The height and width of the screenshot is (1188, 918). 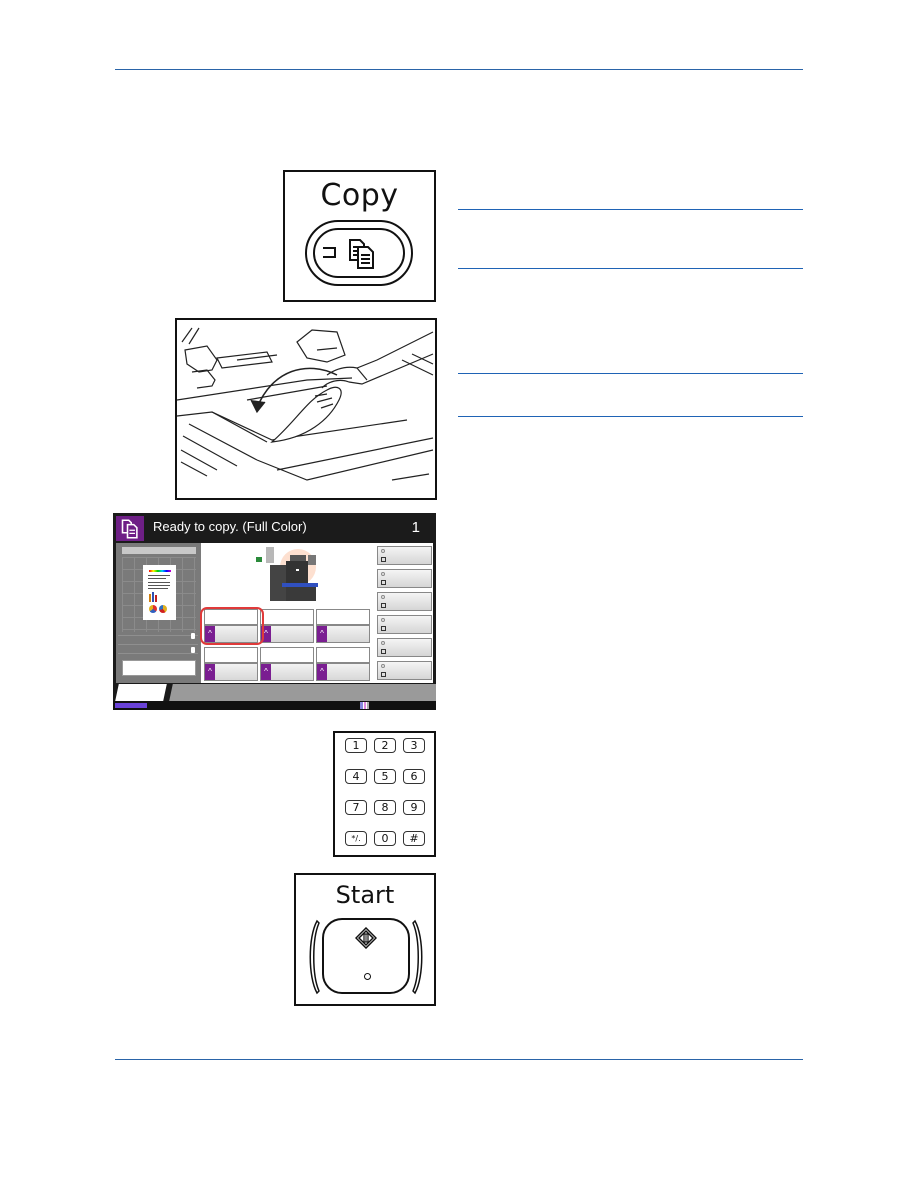 I want to click on copy-key-figure: Copy, so click(x=359, y=236).